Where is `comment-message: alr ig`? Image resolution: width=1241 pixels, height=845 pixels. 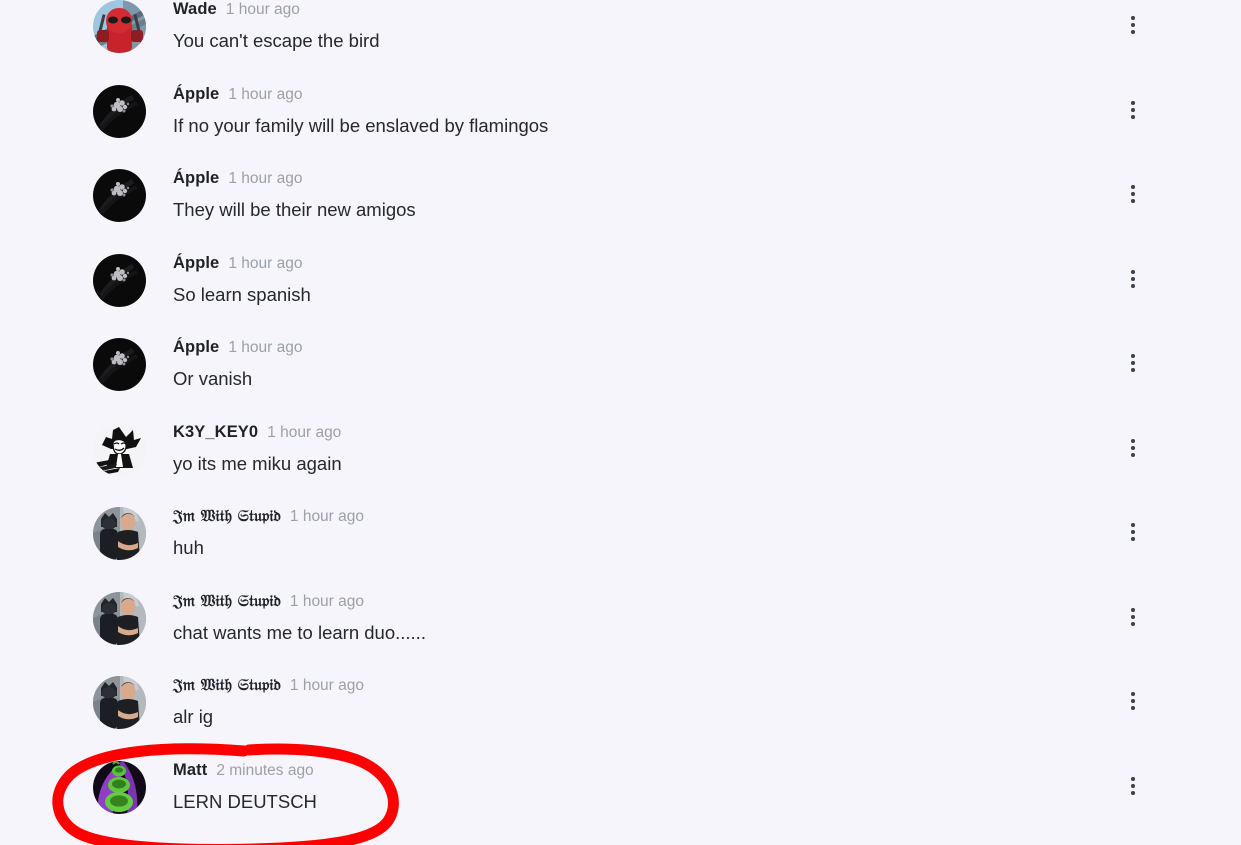
comment-message: alr ig is located at coordinates (193, 716).